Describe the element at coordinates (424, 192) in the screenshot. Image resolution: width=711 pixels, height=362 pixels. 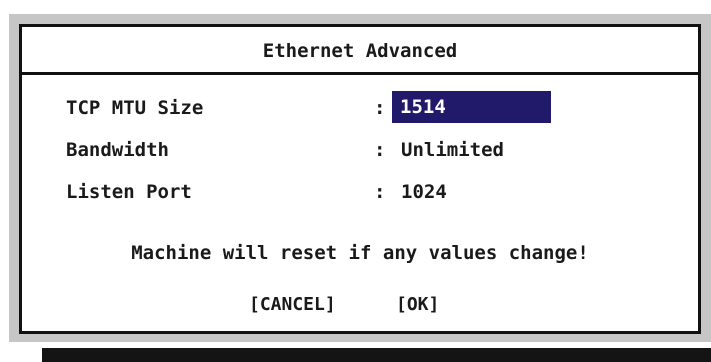
I see `listen-port-input: 1024` at that location.